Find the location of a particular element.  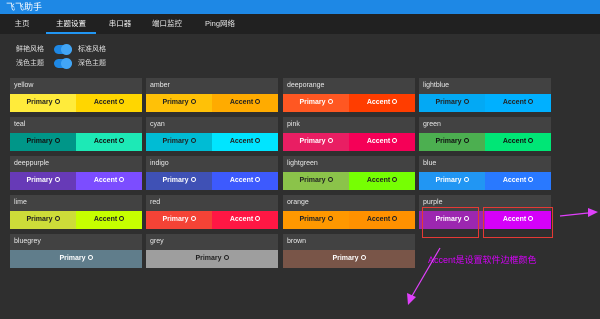

arrow-down-head is located at coordinates (411, 299).